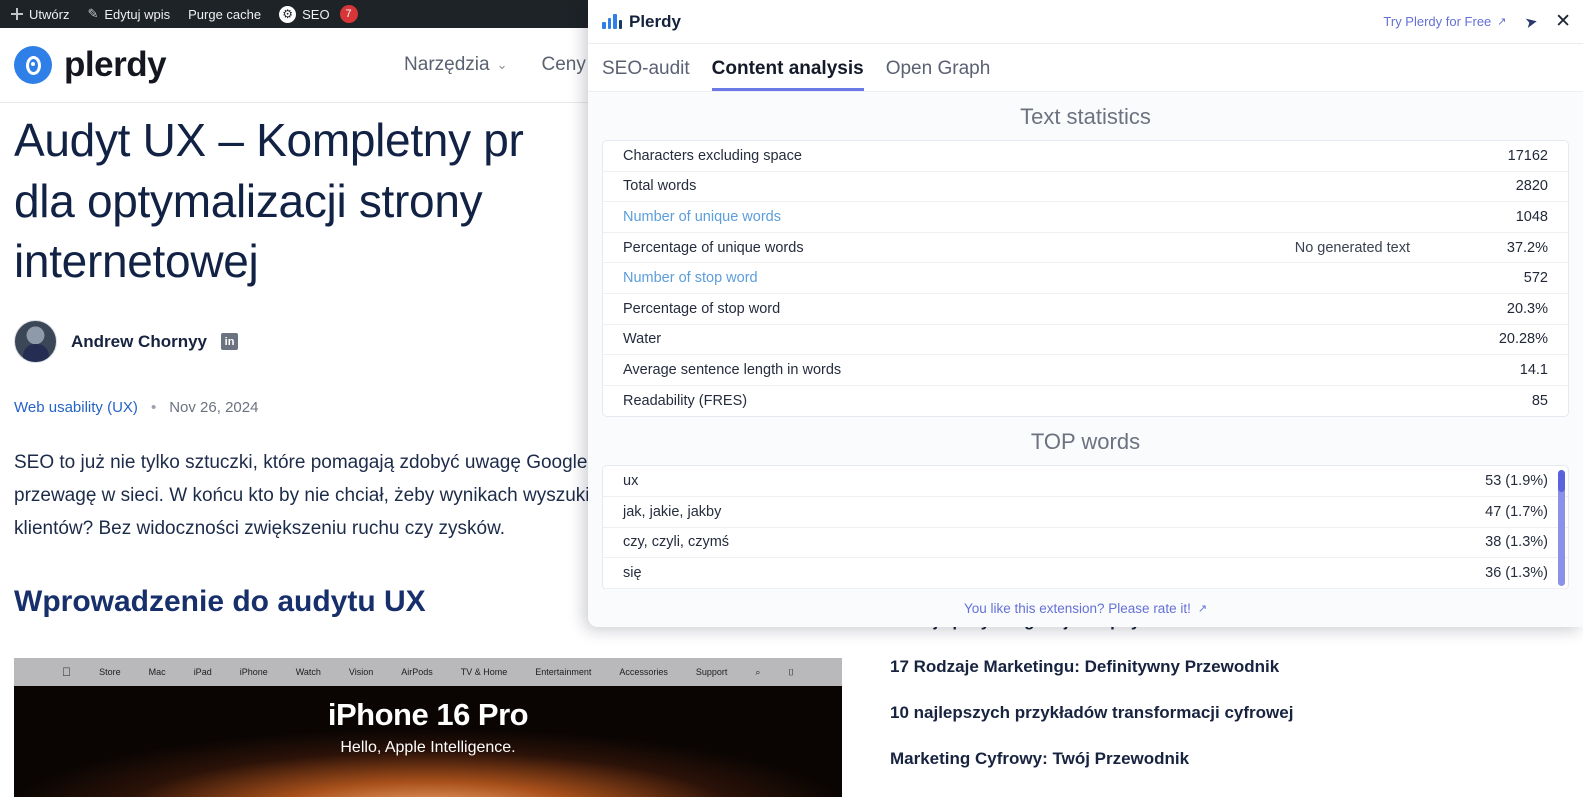 The width and height of the screenshot is (1583, 797). I want to click on apple-hero-title: iPhone 16 Pro, so click(428, 714).